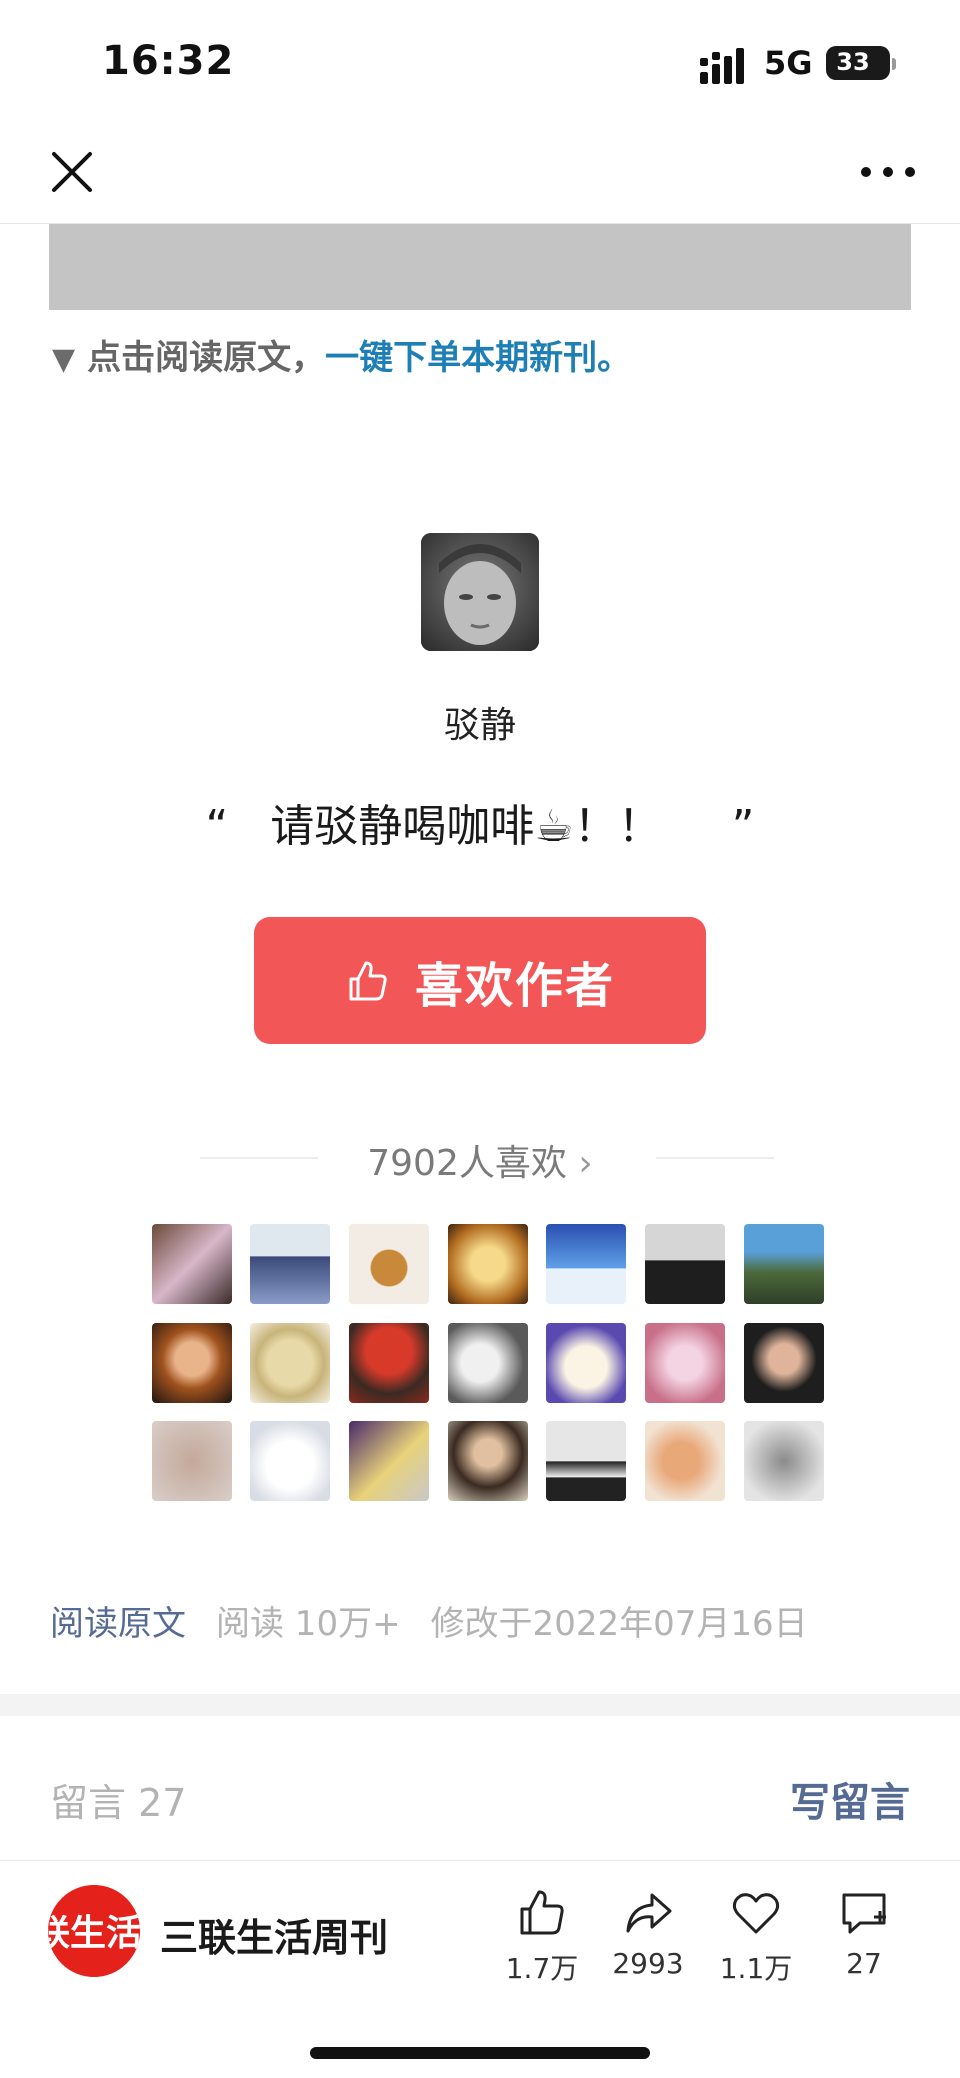 Image resolution: width=960 pixels, height=2078 pixels. What do you see at coordinates (480, 1705) in the screenshot?
I see `section-separator` at bounding box center [480, 1705].